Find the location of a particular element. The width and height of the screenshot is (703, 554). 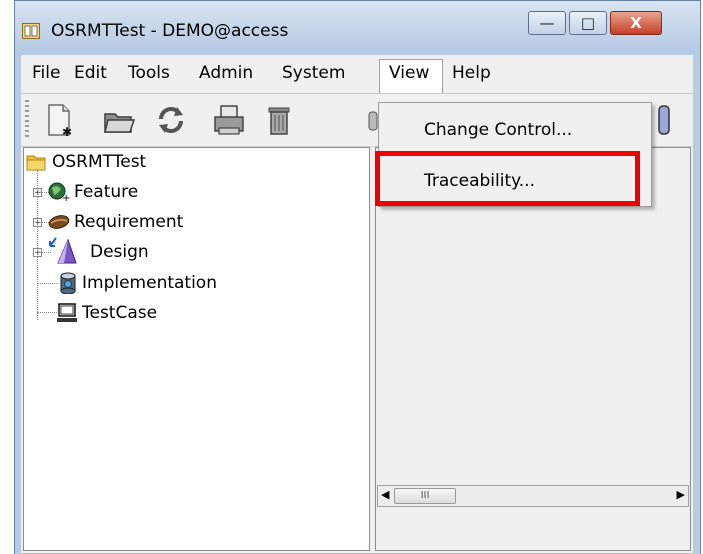

close-icon: X is located at coordinates (636, 23).